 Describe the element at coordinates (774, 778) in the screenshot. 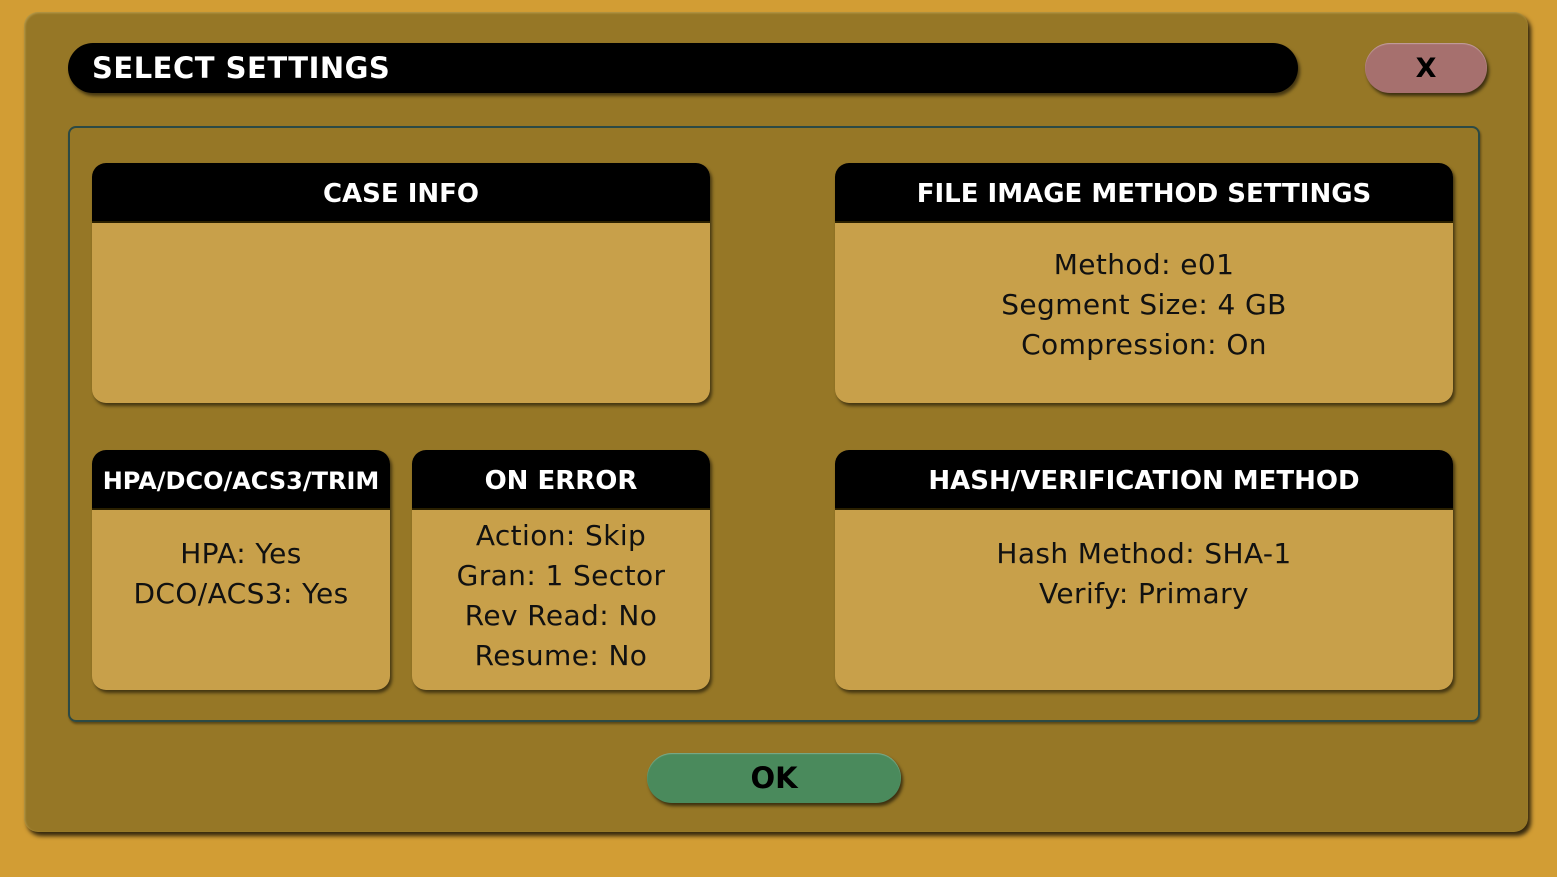

I see `ok-button: OK` at that location.